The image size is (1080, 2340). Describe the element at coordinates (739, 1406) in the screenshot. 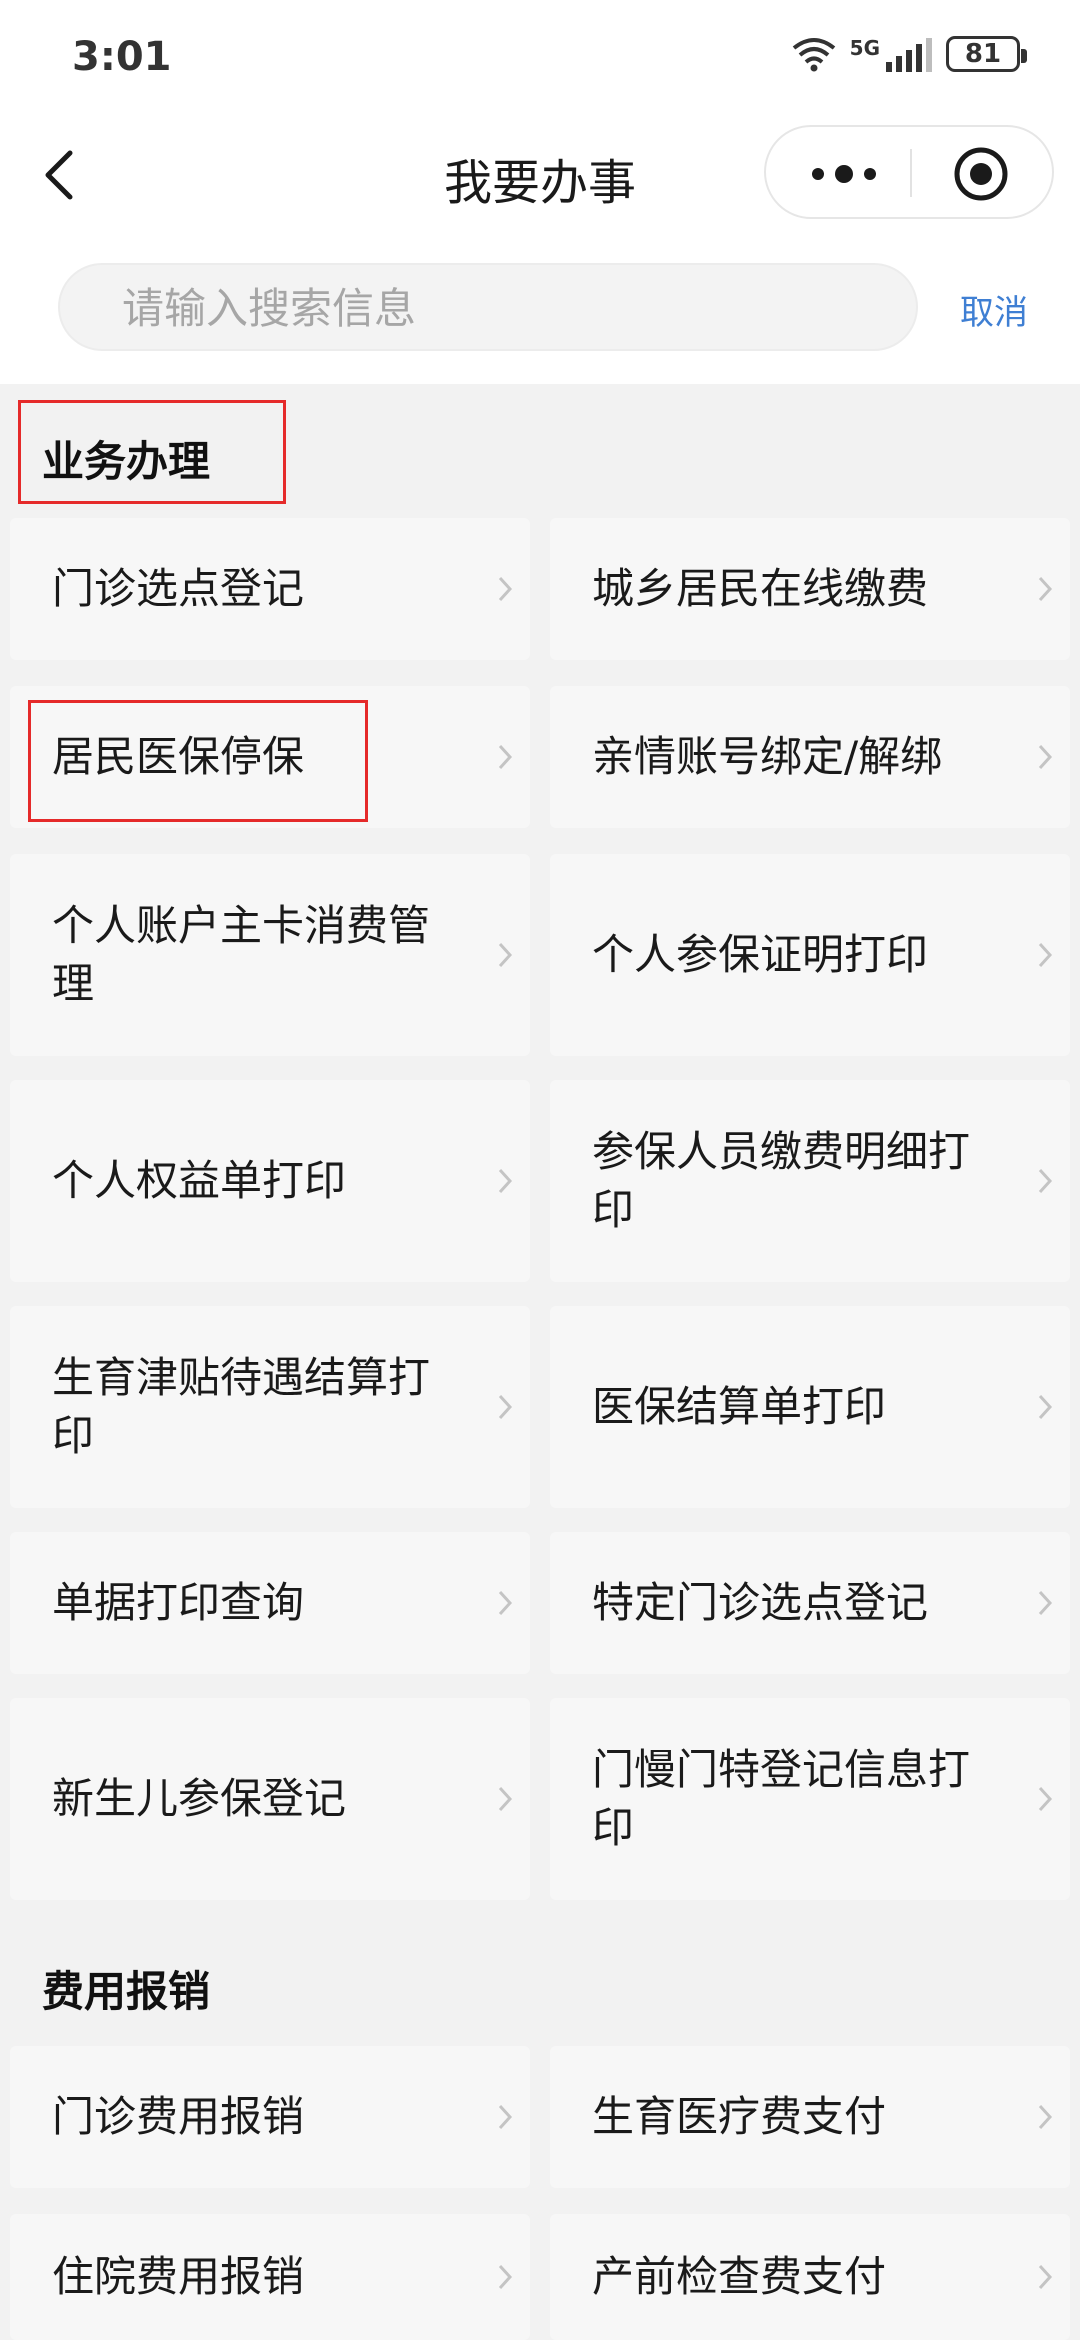

I see `service-item-label: 医保结算单打印` at that location.